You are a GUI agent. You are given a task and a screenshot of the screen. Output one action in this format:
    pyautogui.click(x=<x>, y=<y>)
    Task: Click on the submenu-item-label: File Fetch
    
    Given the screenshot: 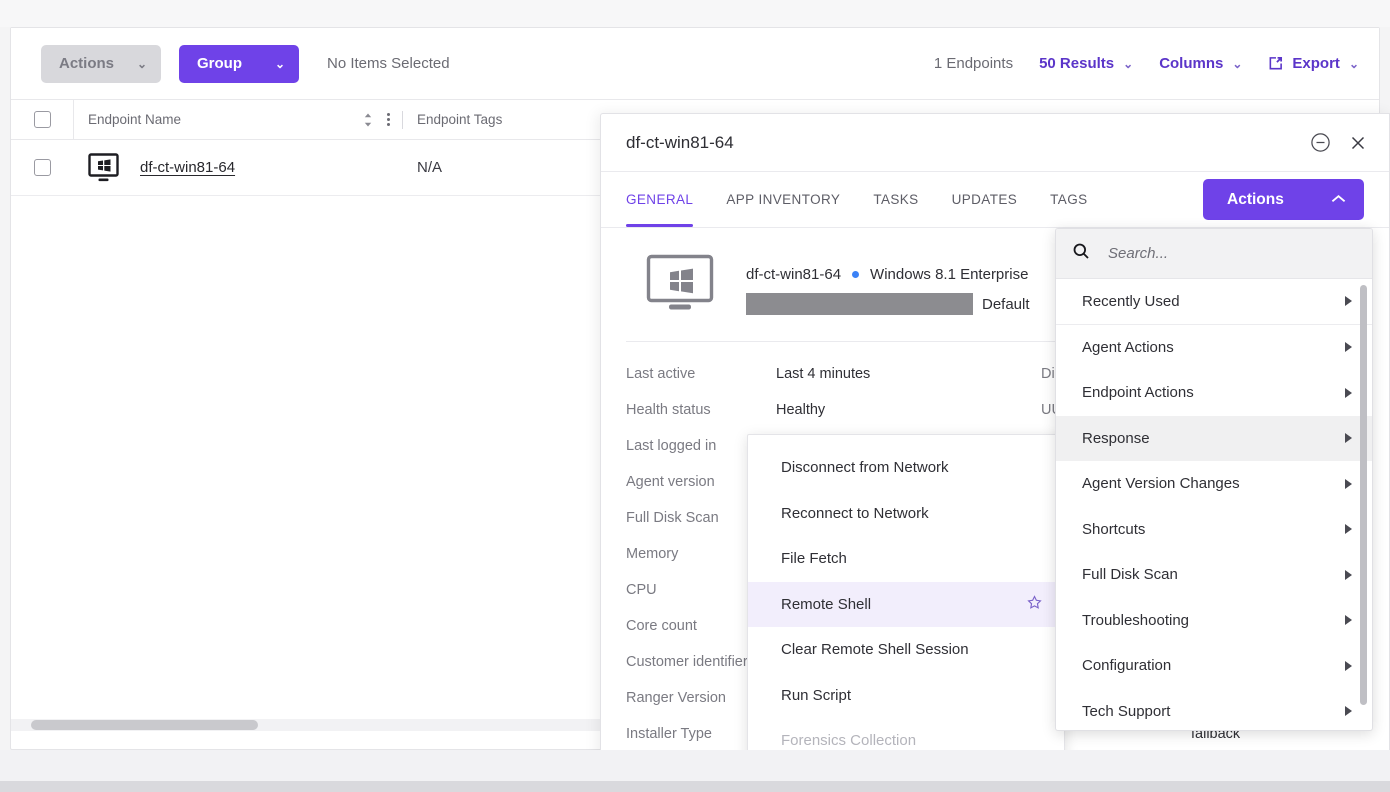 What is the action you would take?
    pyautogui.click(x=814, y=559)
    